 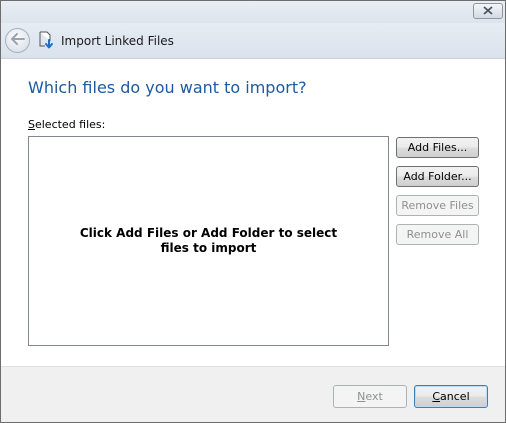 What do you see at coordinates (436, 396) in the screenshot?
I see `cancel-access-key: C` at bounding box center [436, 396].